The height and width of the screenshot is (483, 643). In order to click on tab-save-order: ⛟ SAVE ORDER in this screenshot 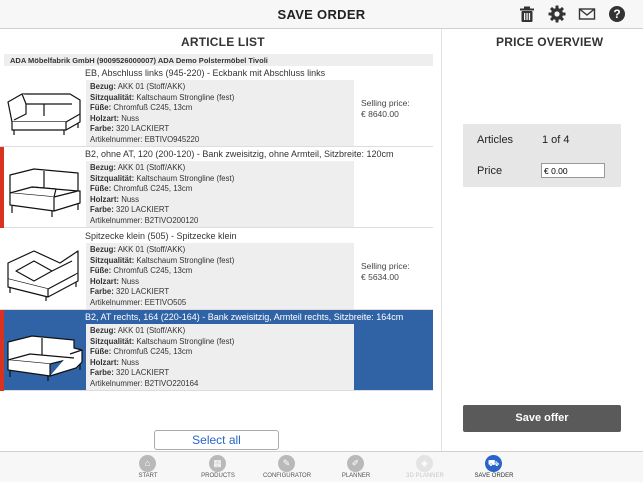, I will do `click(494, 467)`.